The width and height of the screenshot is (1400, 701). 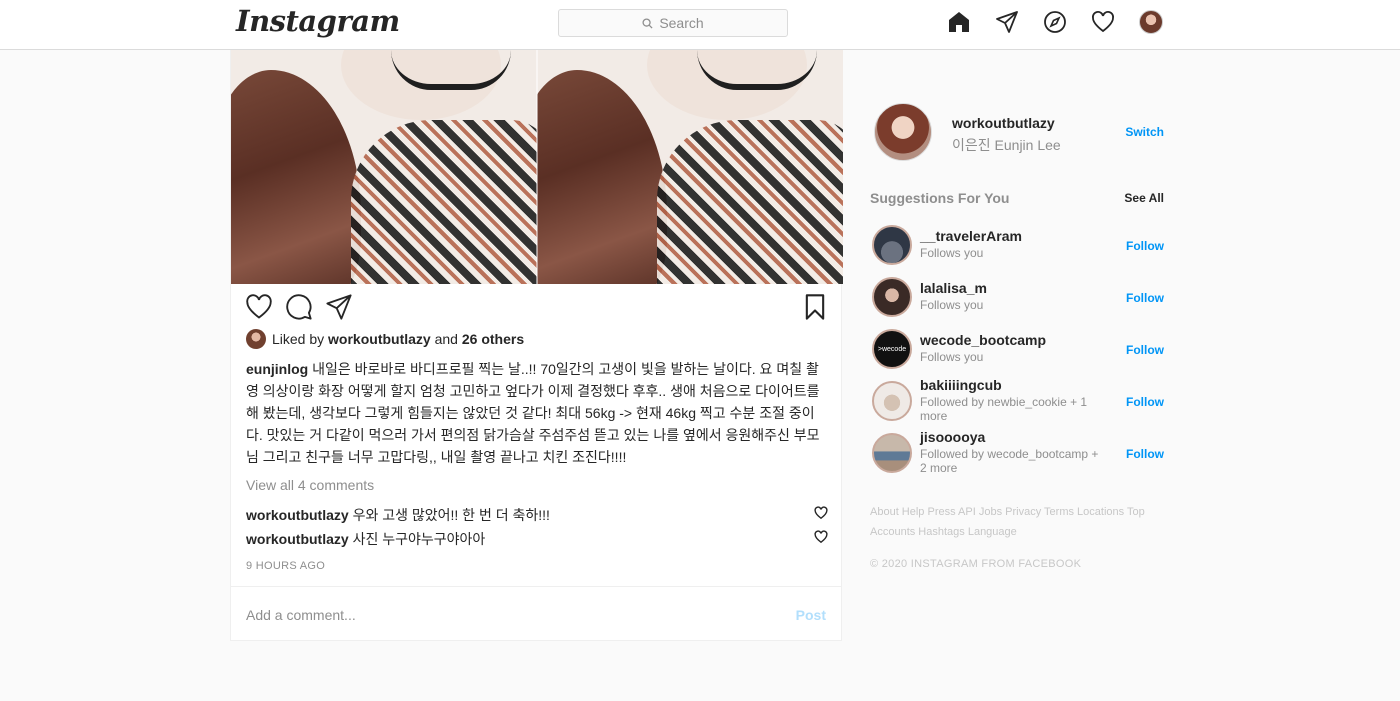 What do you see at coordinates (286, 566) in the screenshot?
I see `post-timestamp: 9 HOURS AGO` at bounding box center [286, 566].